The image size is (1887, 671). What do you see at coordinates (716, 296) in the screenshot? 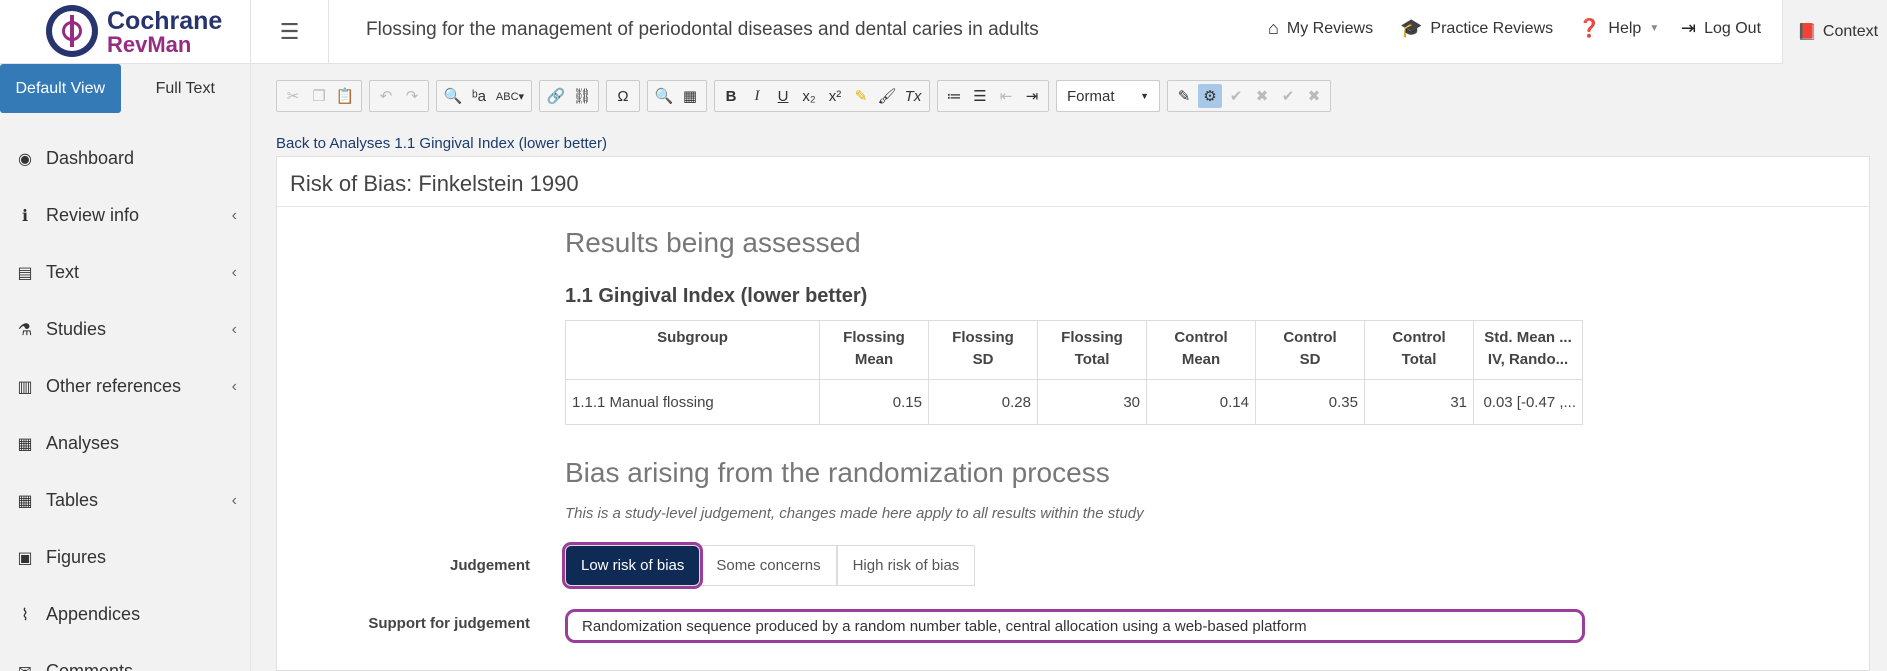
I see `analysis-heading: 1.1 Gingival Index (lower better)` at bounding box center [716, 296].